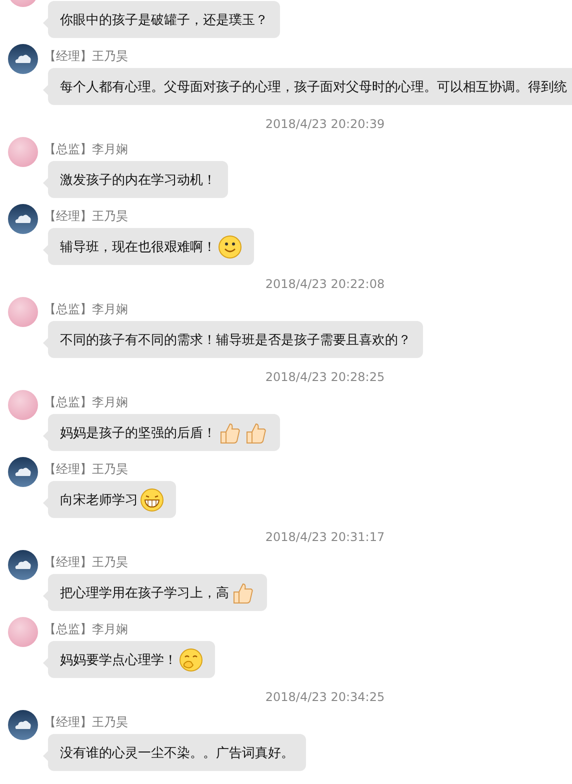 The image size is (572, 784). Describe the element at coordinates (138, 180) in the screenshot. I see `message-text: 激发孩子的内在学习动机！` at that location.